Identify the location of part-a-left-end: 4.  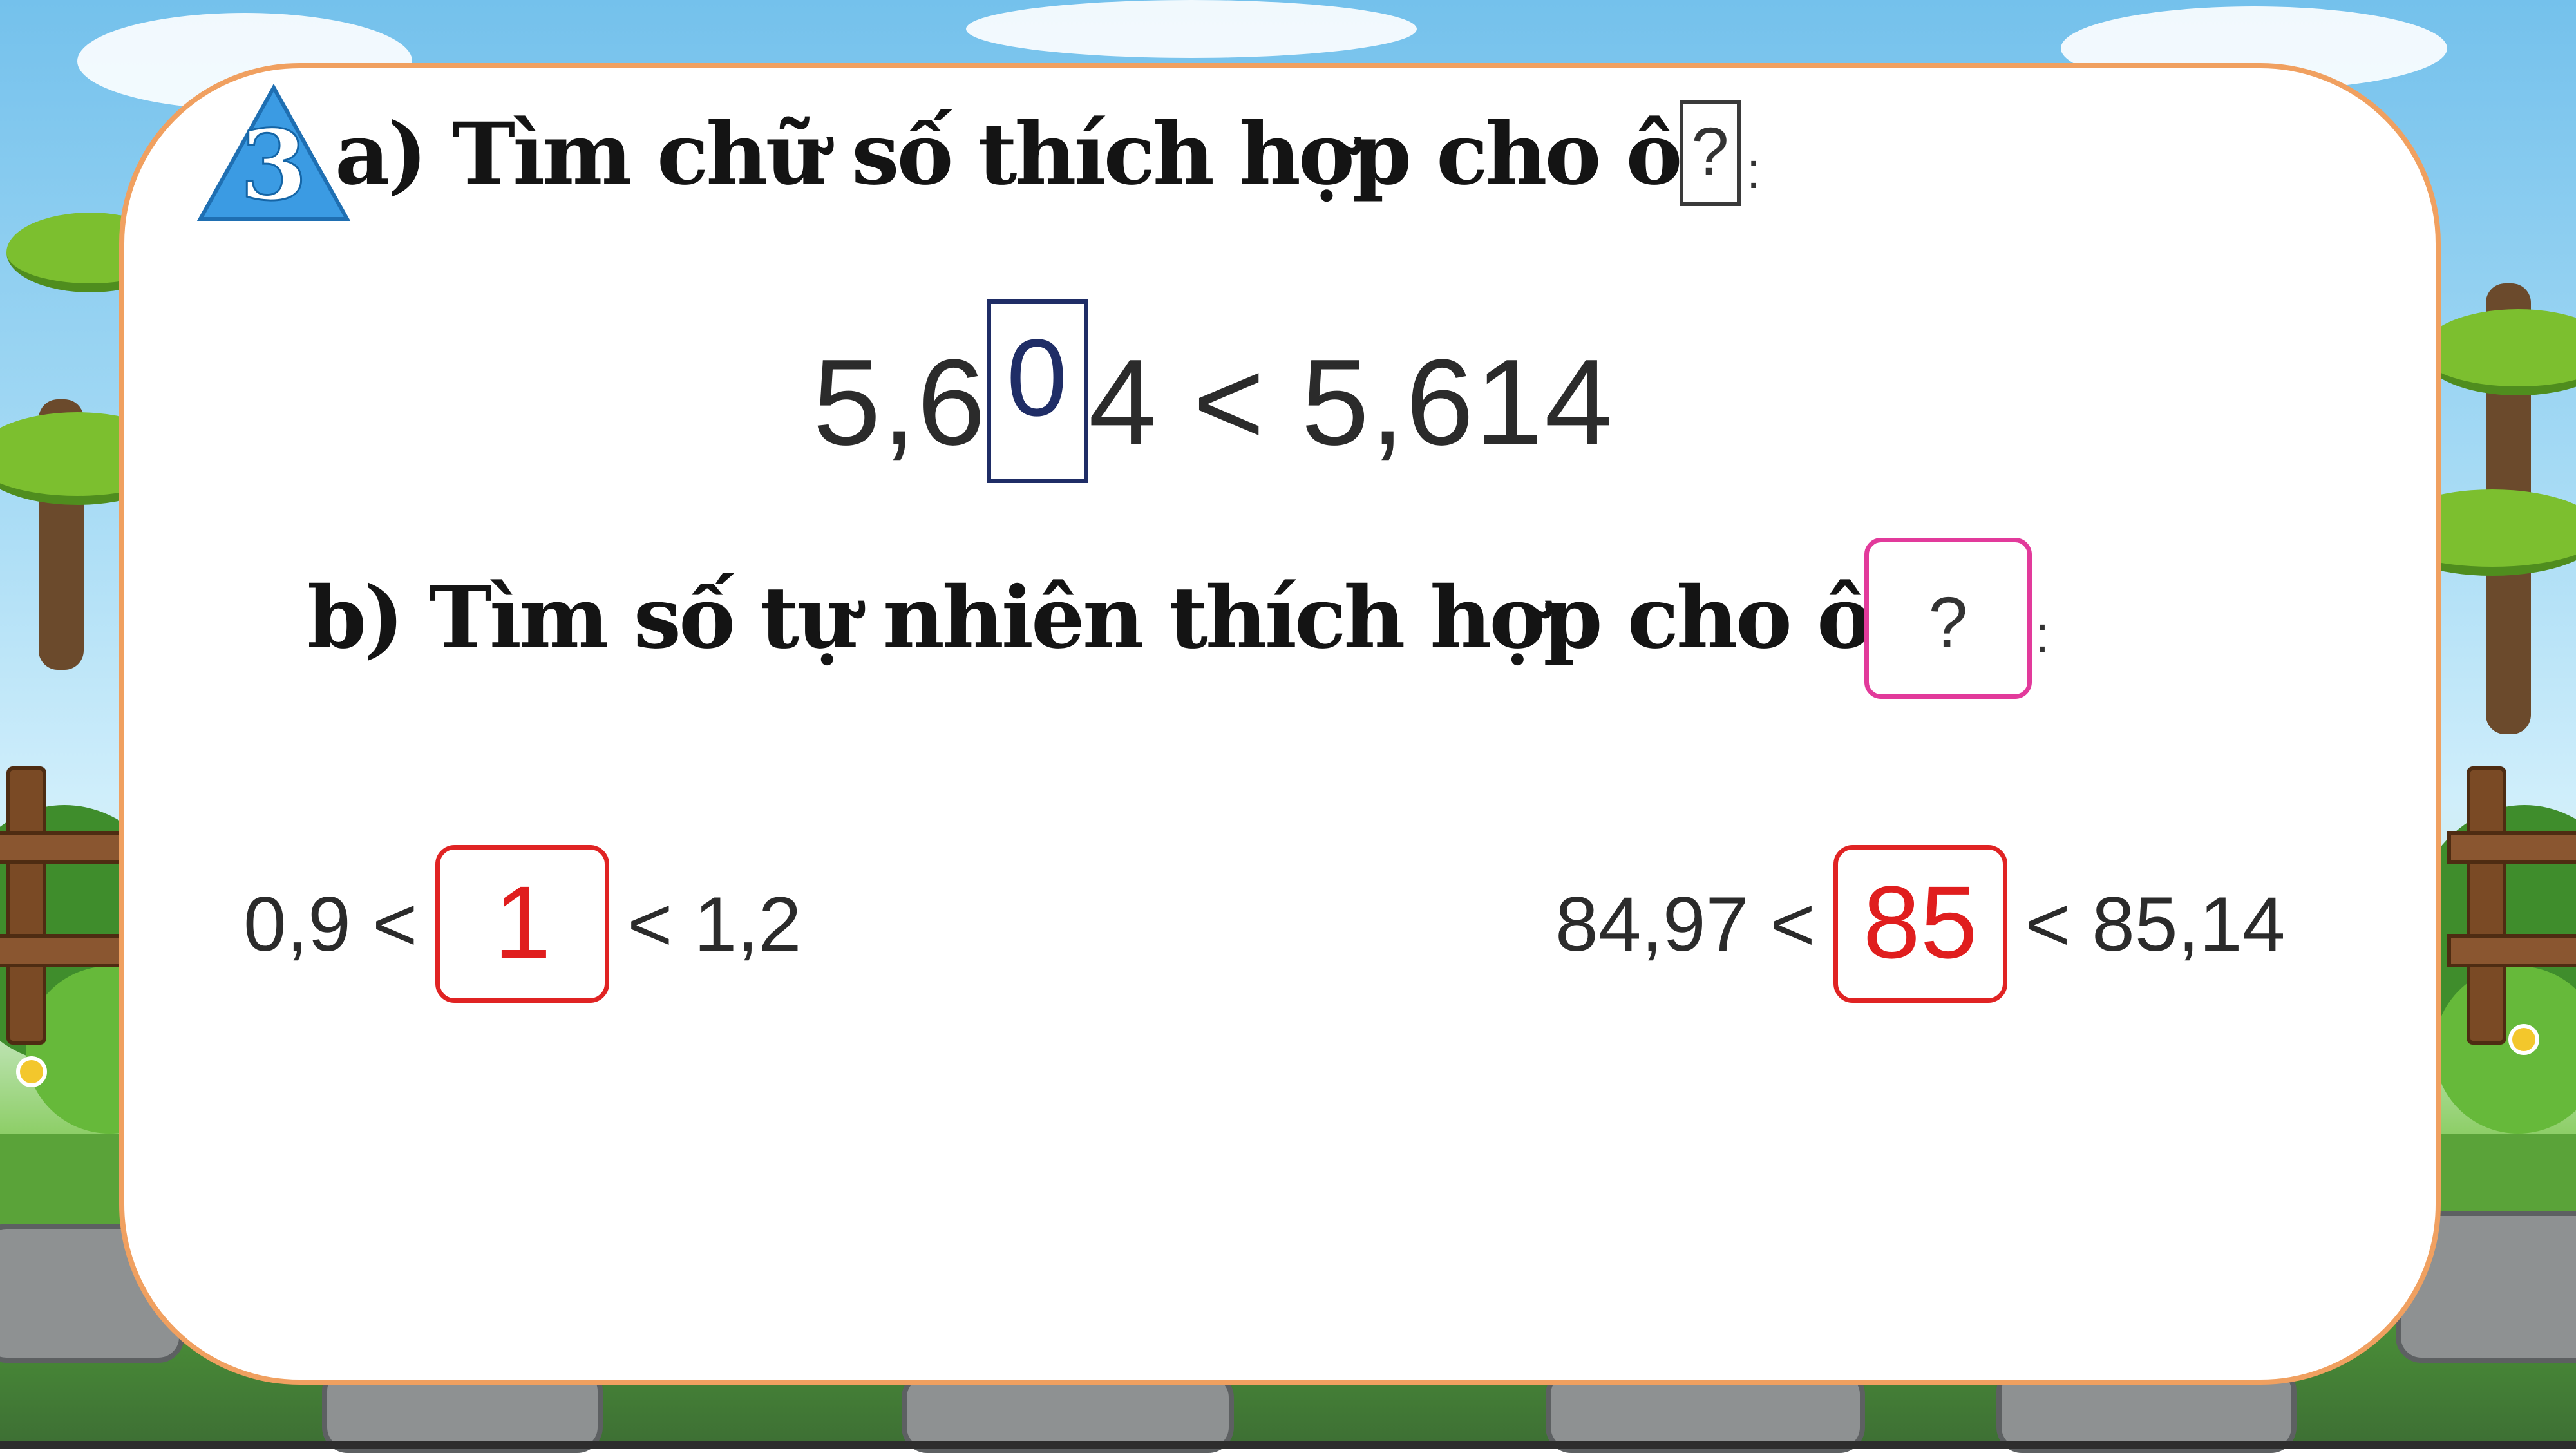
(1123, 402).